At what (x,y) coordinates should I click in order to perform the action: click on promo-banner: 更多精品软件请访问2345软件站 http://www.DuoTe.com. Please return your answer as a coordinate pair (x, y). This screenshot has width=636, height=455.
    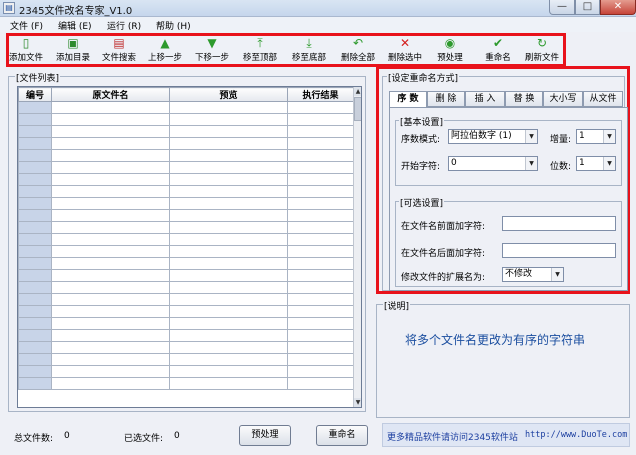
    Looking at the image, I should click on (506, 435).